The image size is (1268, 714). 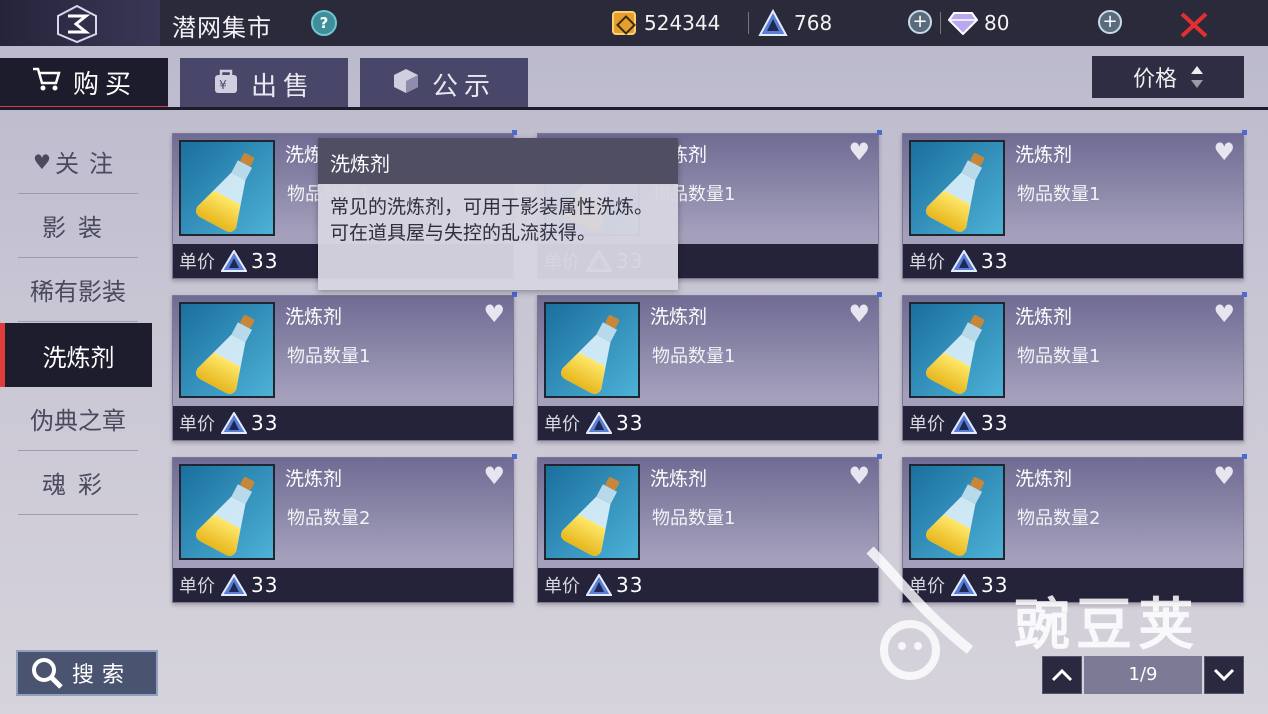 I want to click on currency-diamond: 80, so click(x=978, y=23).